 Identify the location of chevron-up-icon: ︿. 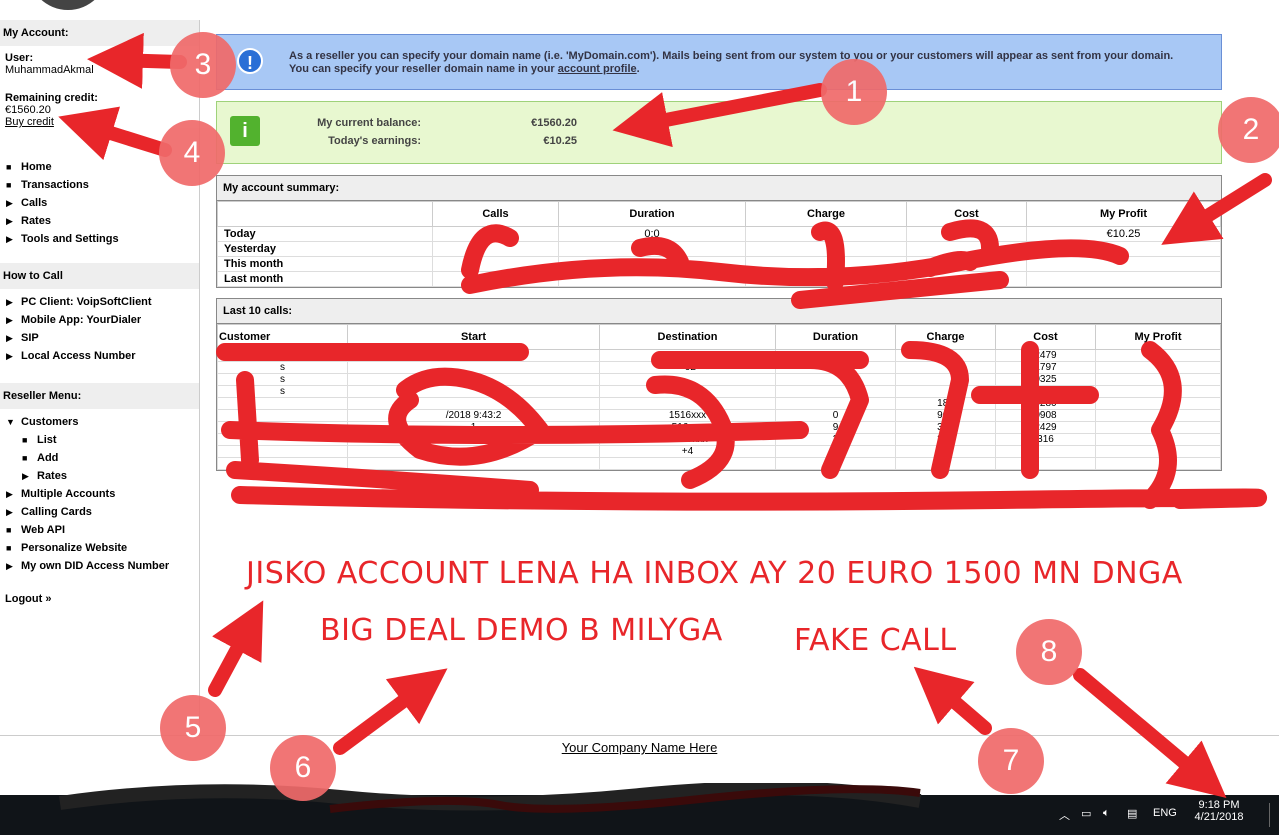
(1064, 815).